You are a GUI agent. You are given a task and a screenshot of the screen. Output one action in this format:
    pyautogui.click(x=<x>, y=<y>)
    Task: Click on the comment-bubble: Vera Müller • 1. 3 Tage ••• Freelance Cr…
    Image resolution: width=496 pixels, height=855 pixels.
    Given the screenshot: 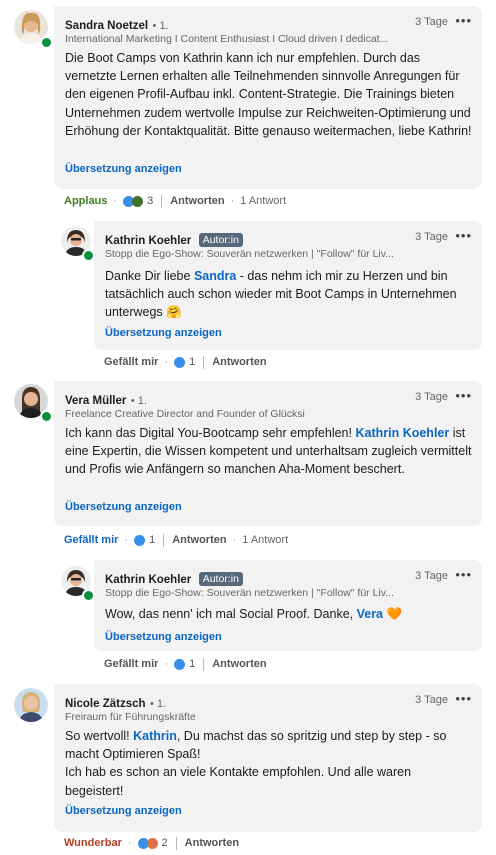 What is the action you would take?
    pyautogui.click(x=268, y=453)
    